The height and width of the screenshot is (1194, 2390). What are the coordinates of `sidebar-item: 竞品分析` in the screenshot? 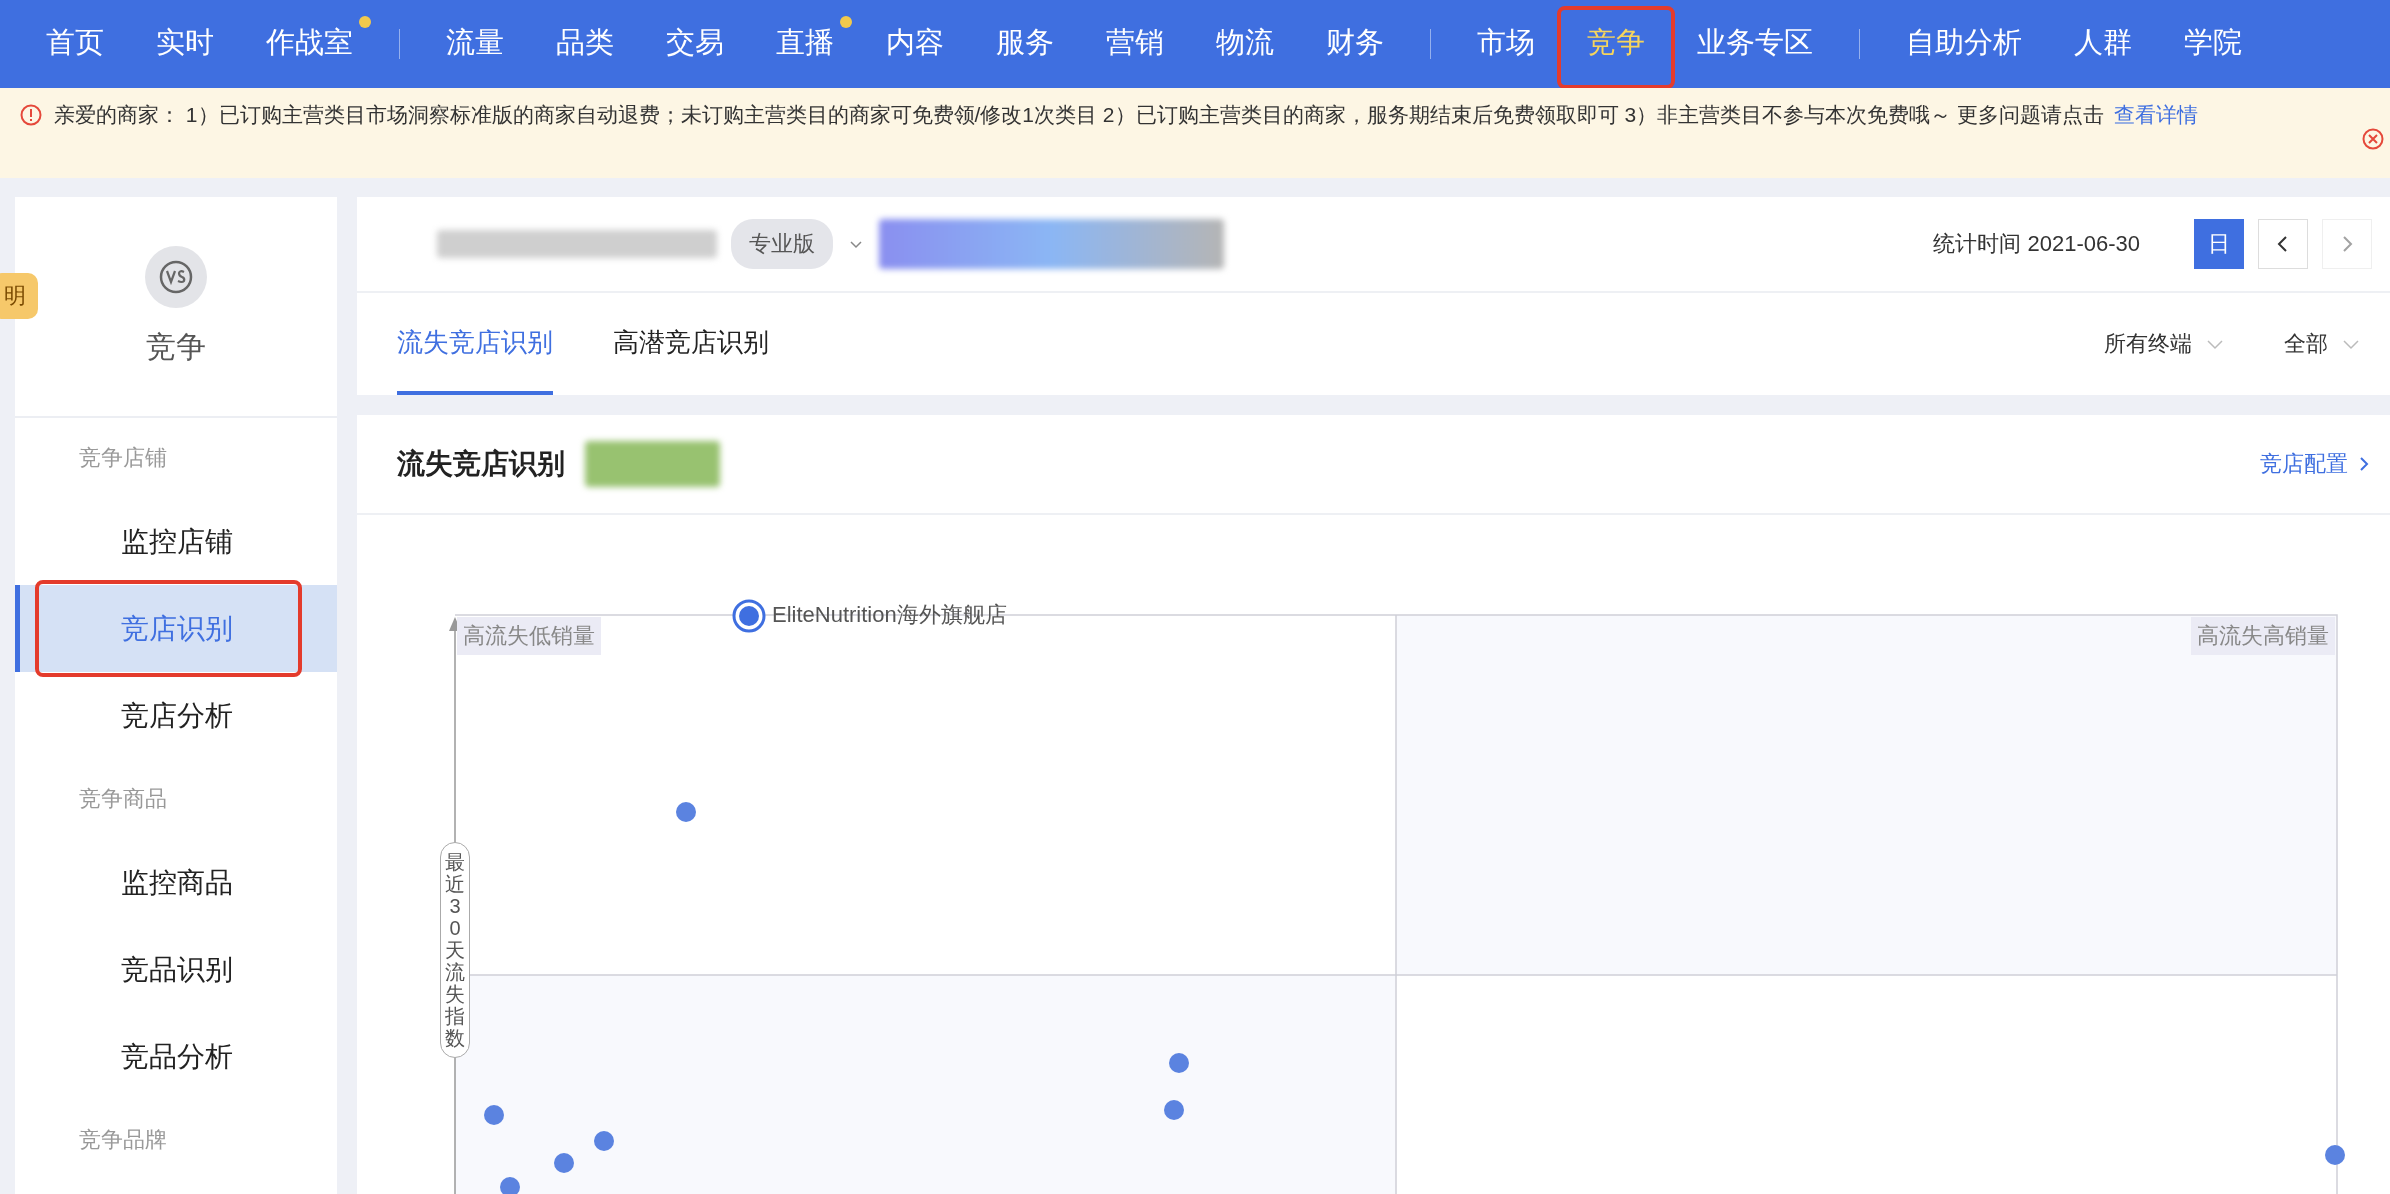 It's located at (176, 1056).